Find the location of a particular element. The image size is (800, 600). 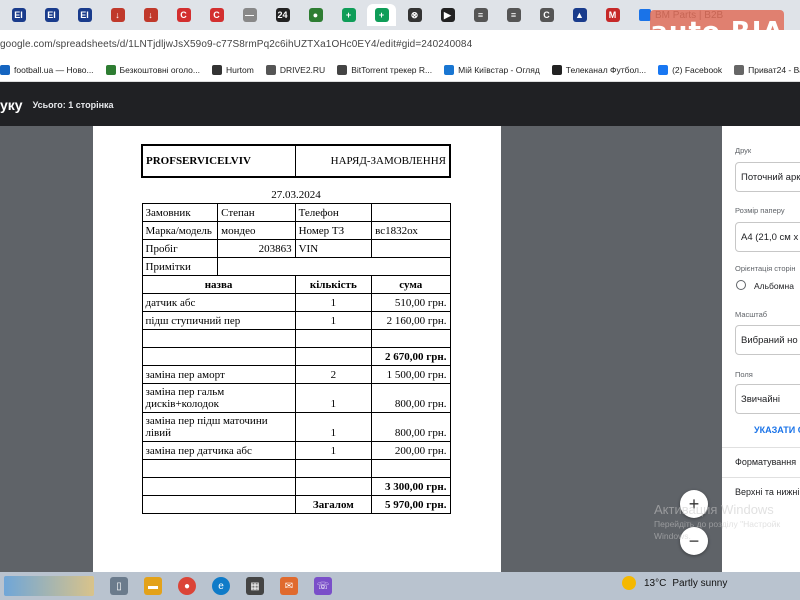

edge-icon: e is located at coordinates (221, 586).